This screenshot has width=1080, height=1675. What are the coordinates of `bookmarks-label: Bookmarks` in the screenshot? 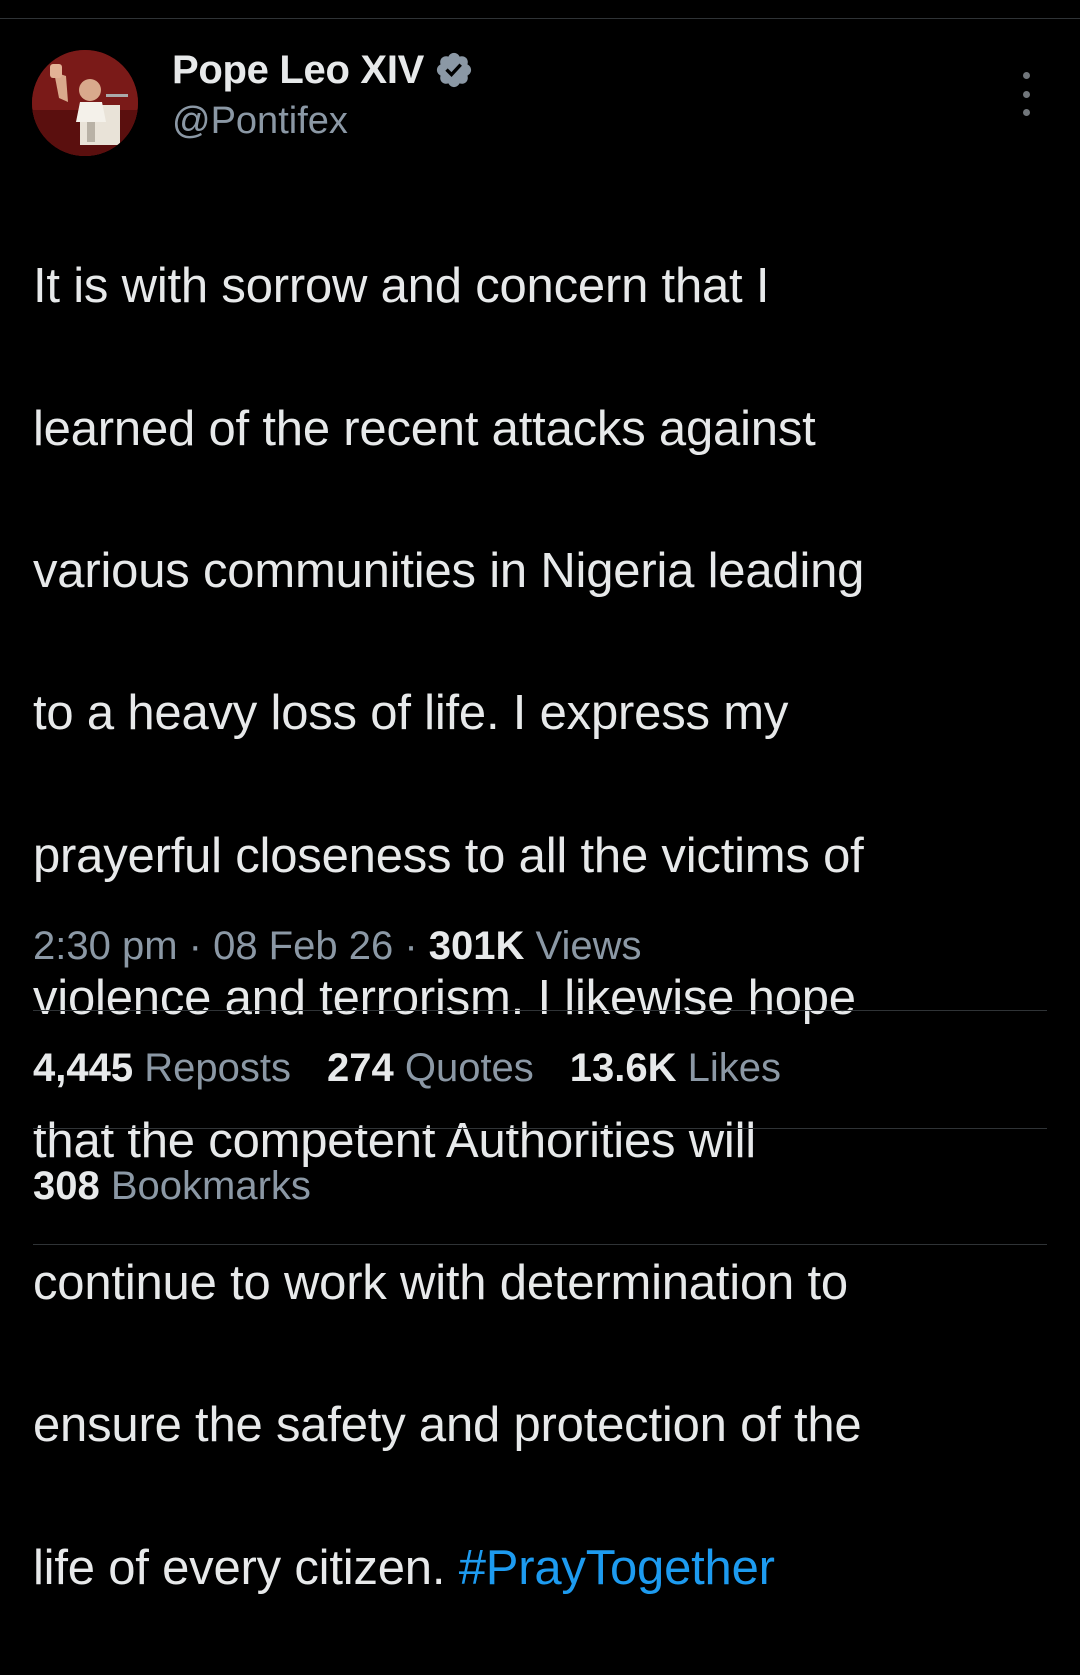 It's located at (205, 1186).